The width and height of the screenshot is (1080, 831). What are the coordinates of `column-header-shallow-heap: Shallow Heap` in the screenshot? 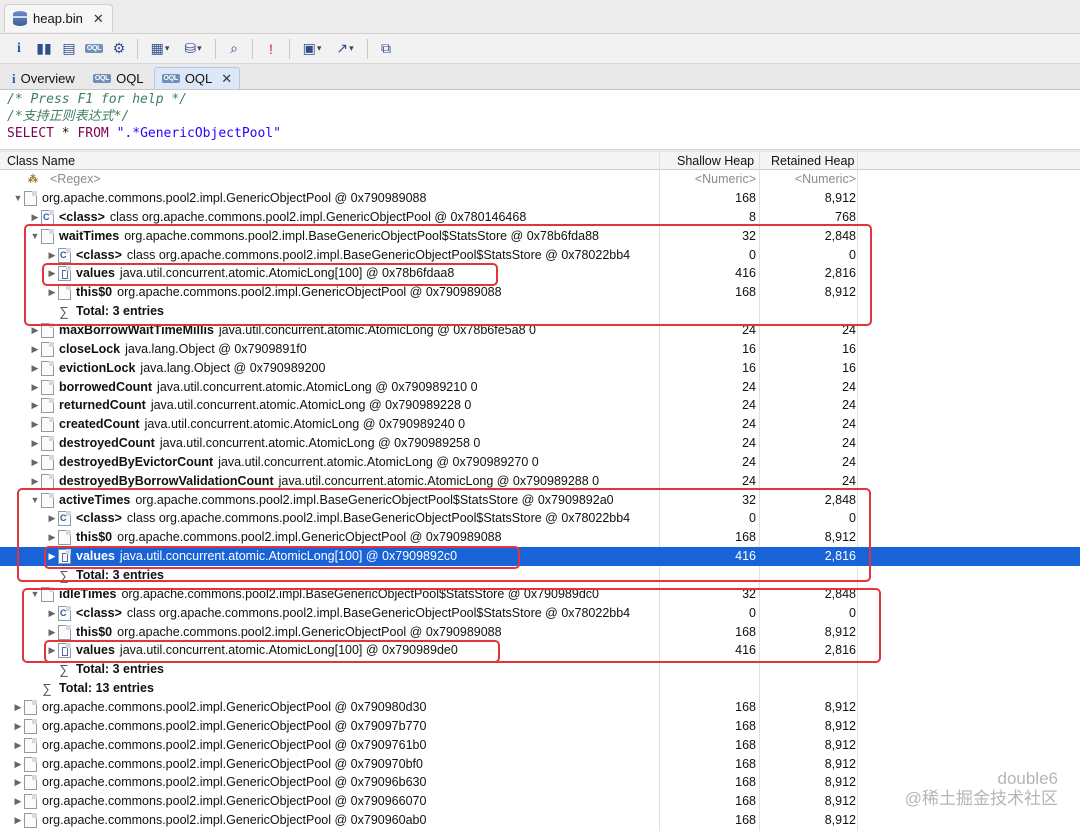 It's located at (715, 161).